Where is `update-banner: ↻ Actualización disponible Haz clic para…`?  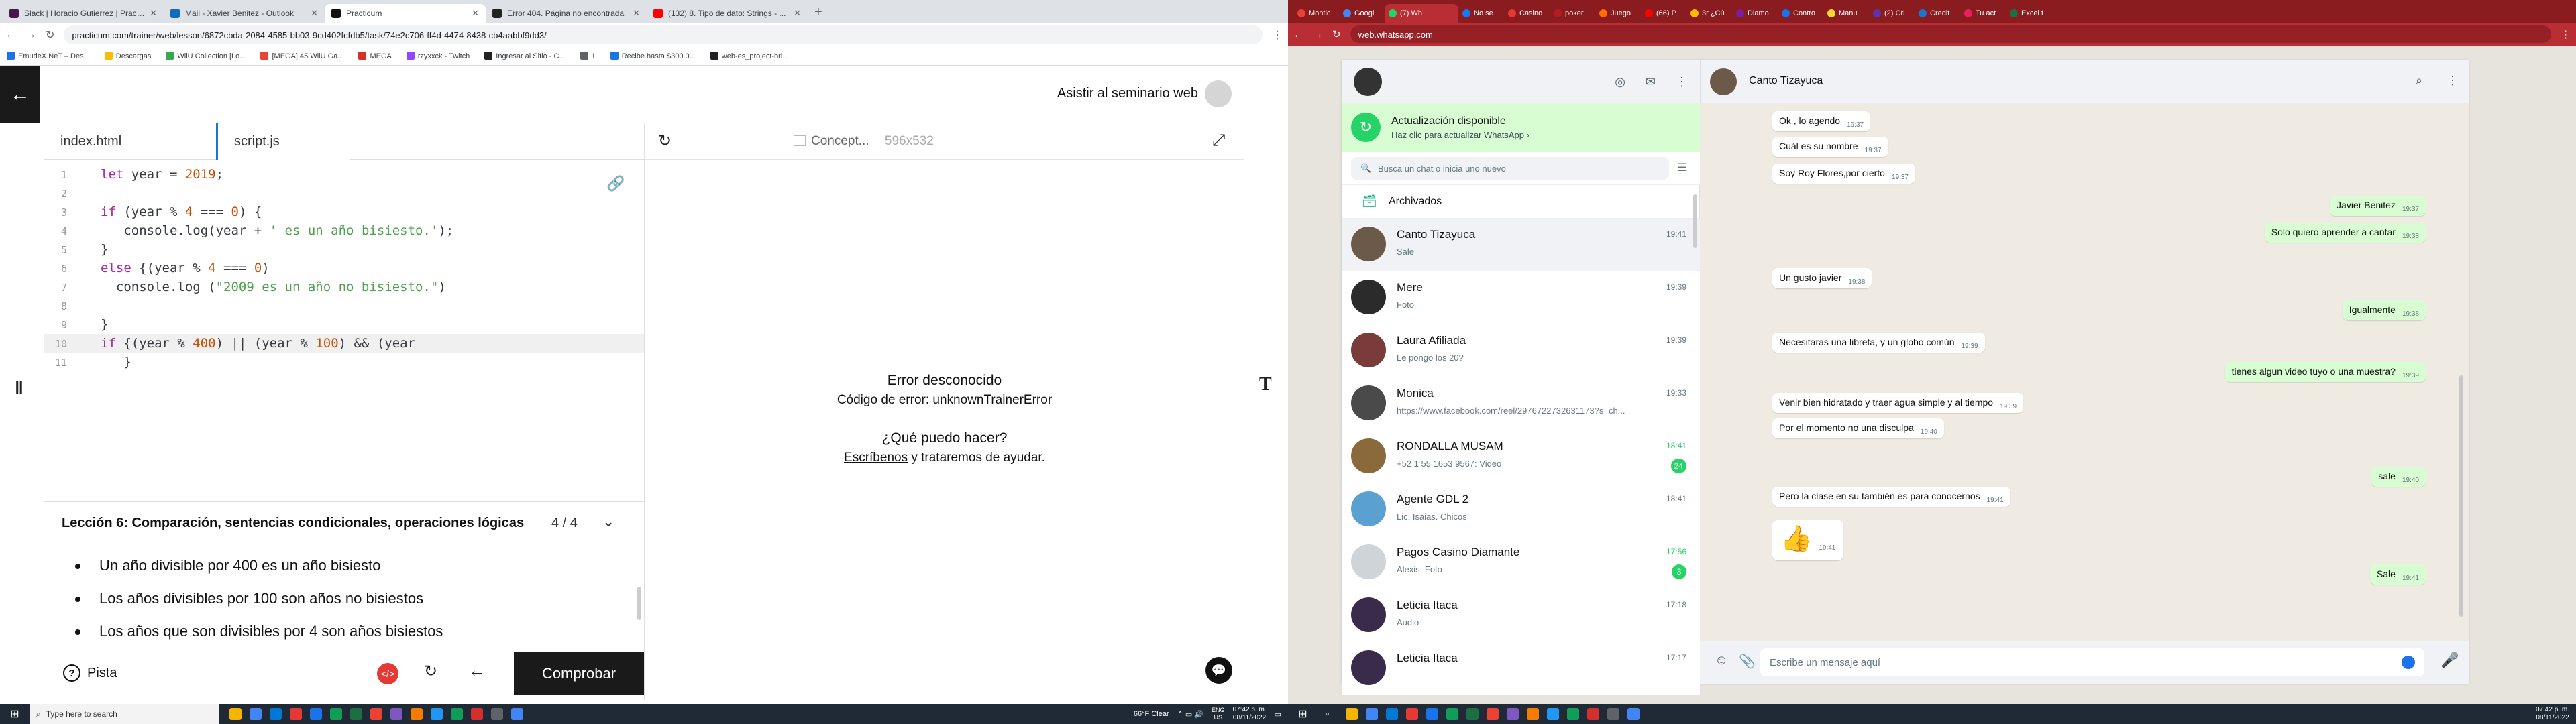 update-banner: ↻ Actualización disponible Haz clic para… is located at coordinates (1521, 127).